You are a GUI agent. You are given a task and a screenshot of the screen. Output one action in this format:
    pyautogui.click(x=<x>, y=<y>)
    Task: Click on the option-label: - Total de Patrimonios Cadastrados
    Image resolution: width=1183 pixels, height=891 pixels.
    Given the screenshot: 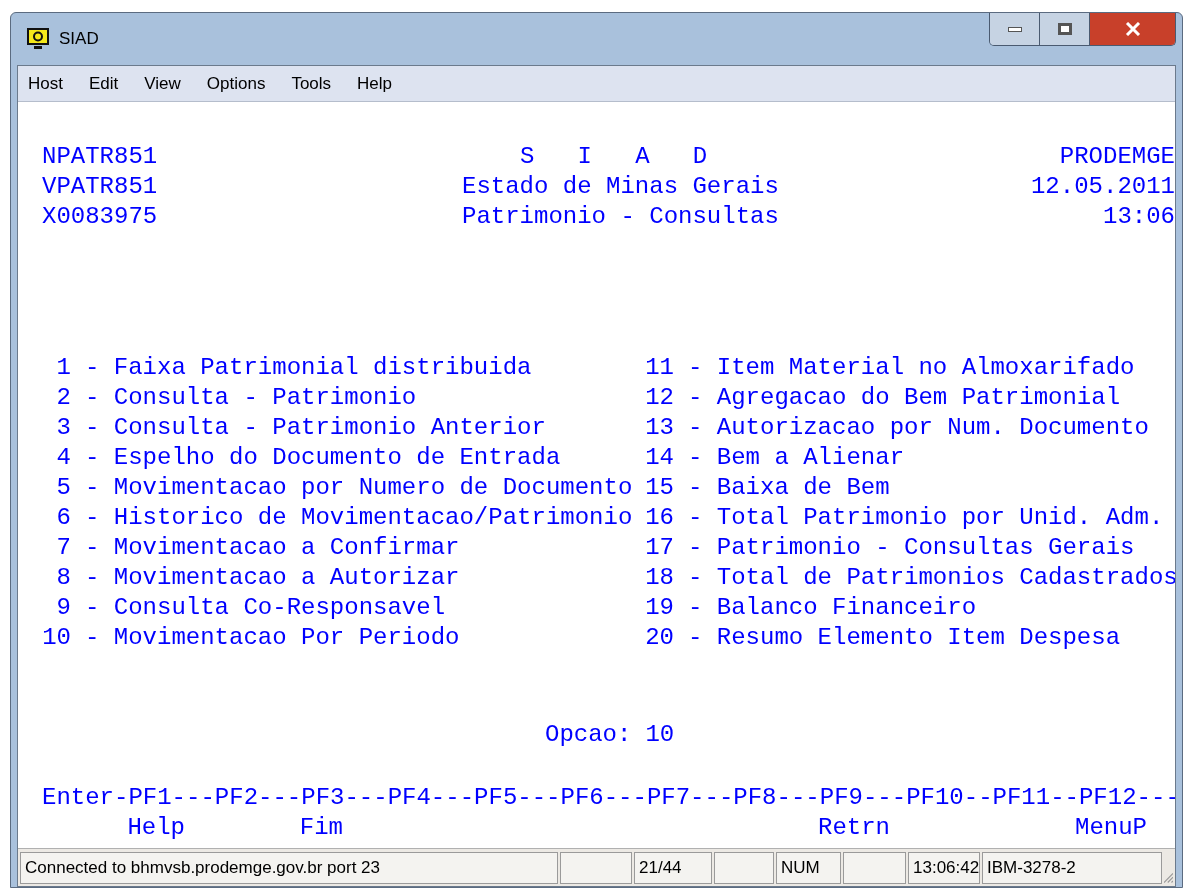 What is the action you would take?
    pyautogui.click(x=931, y=578)
    